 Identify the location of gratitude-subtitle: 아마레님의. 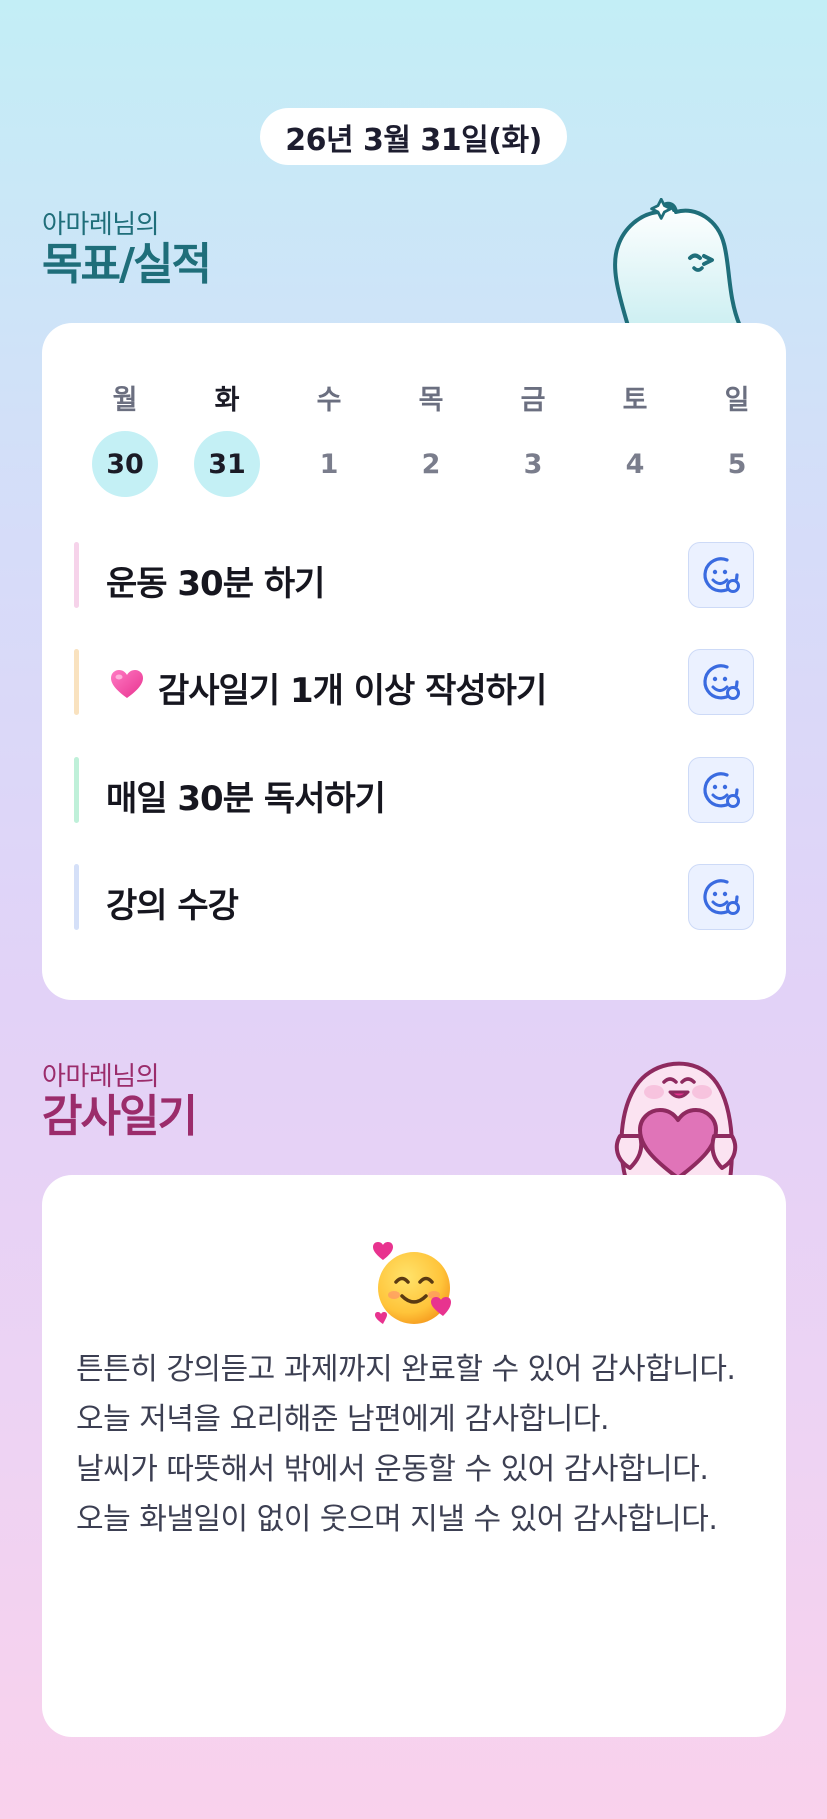
(101, 1077).